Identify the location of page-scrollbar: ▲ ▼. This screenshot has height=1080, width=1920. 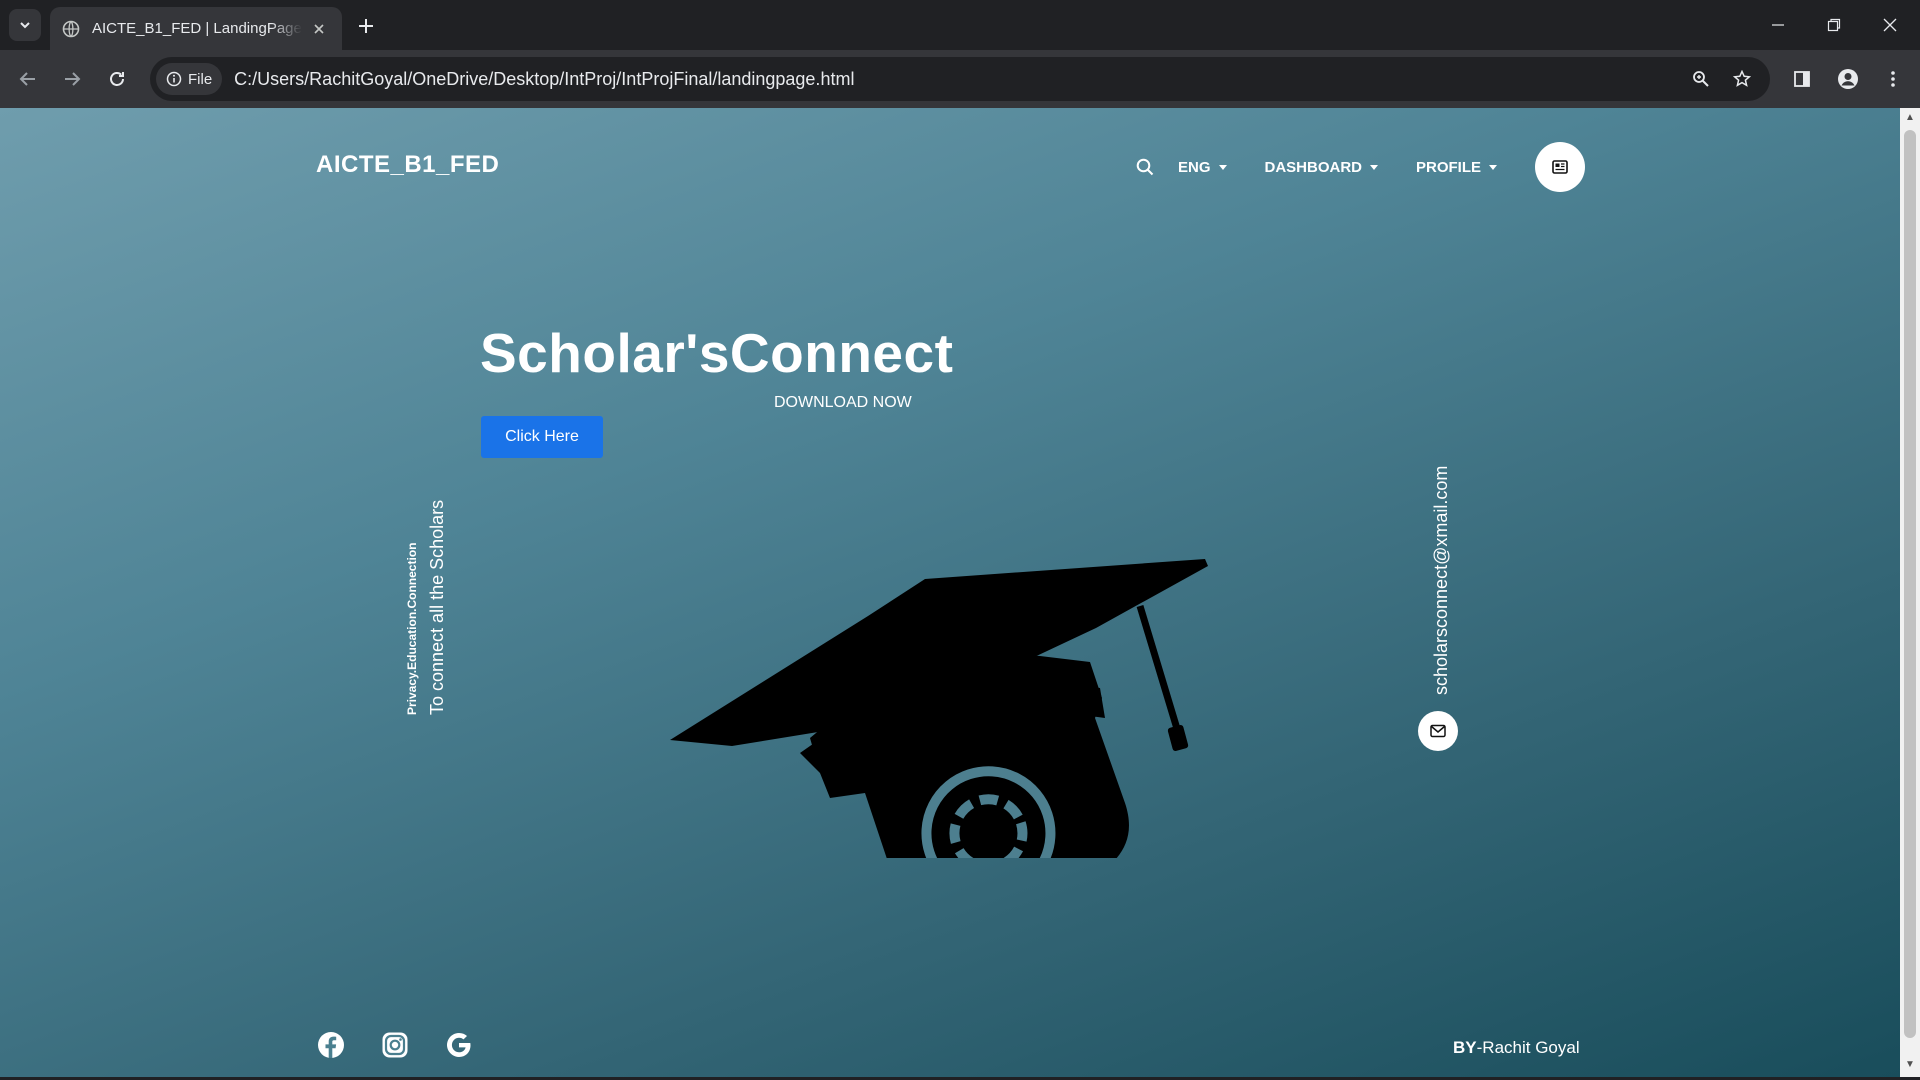
(1910, 592).